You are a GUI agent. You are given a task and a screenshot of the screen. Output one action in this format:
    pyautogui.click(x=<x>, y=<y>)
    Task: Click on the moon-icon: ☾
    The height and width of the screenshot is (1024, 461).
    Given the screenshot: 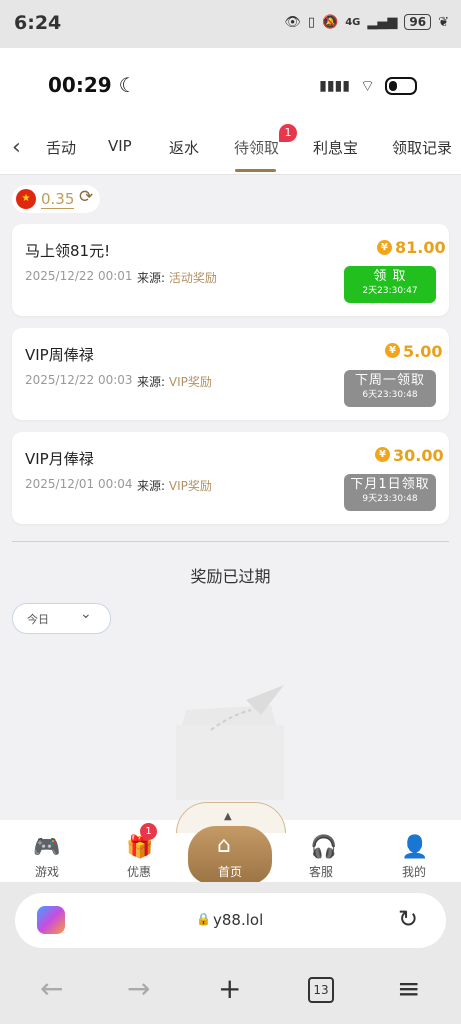 What is the action you would take?
    pyautogui.click(x=127, y=85)
    